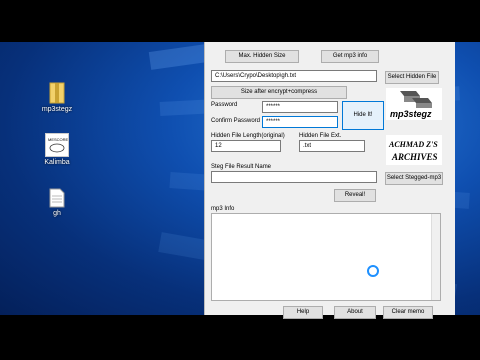  What do you see at coordinates (332, 146) in the screenshot?
I see `hidden-file-ext-field: .txt` at bounding box center [332, 146].